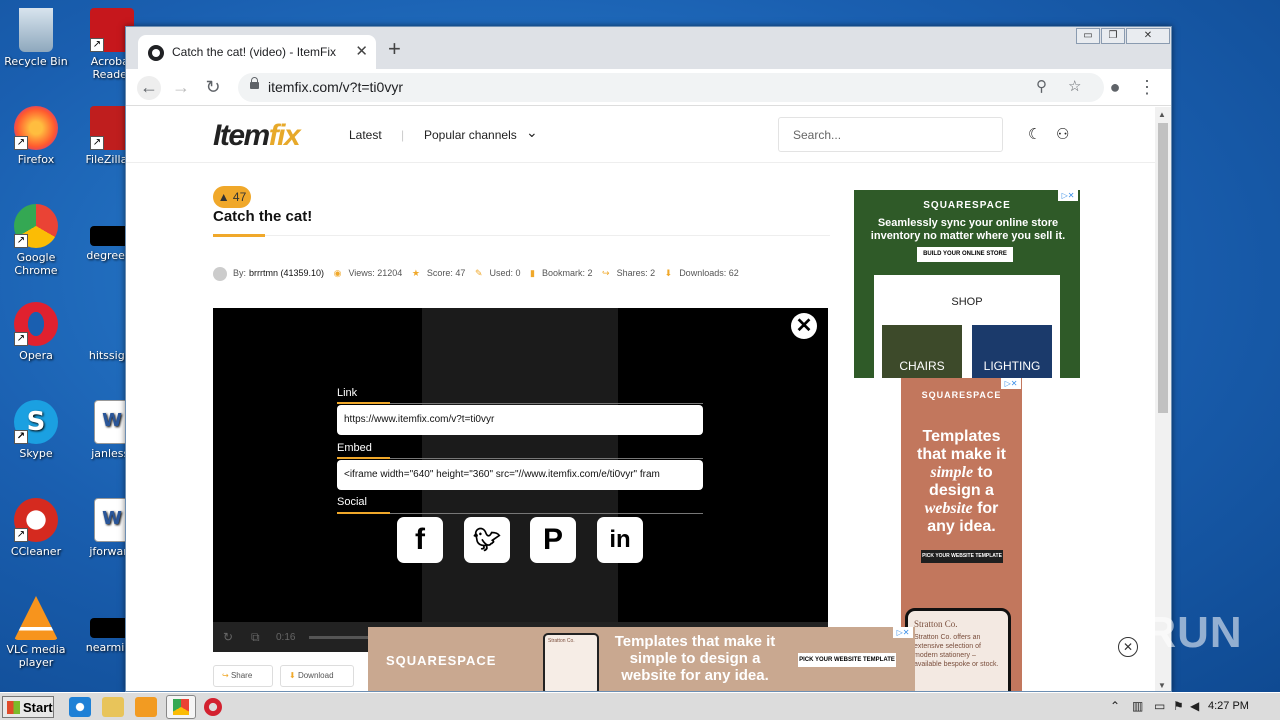 Image resolution: width=1280 pixels, height=720 pixels. I want to click on desktop-icon-skype: S ↗ Skype, so click(37, 430).